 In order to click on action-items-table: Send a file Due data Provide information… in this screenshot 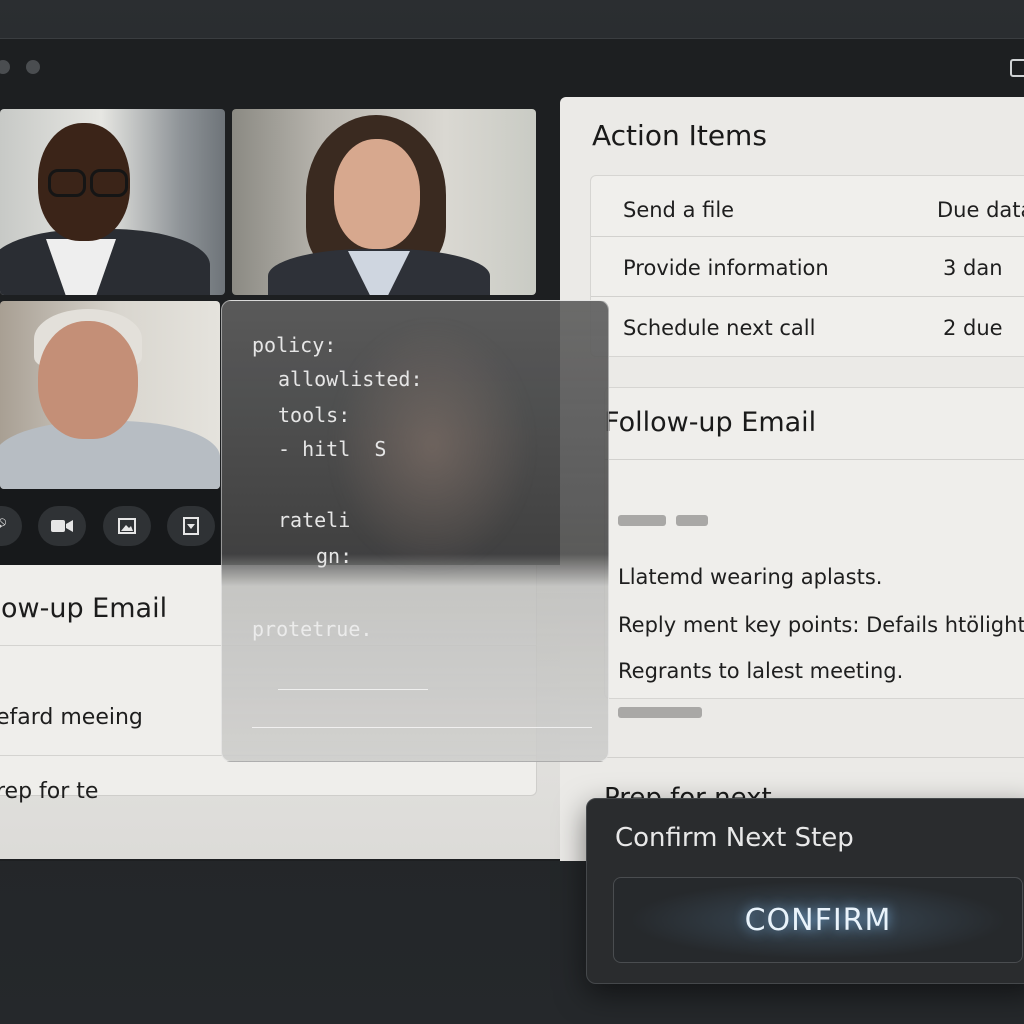, I will do `click(807, 266)`.